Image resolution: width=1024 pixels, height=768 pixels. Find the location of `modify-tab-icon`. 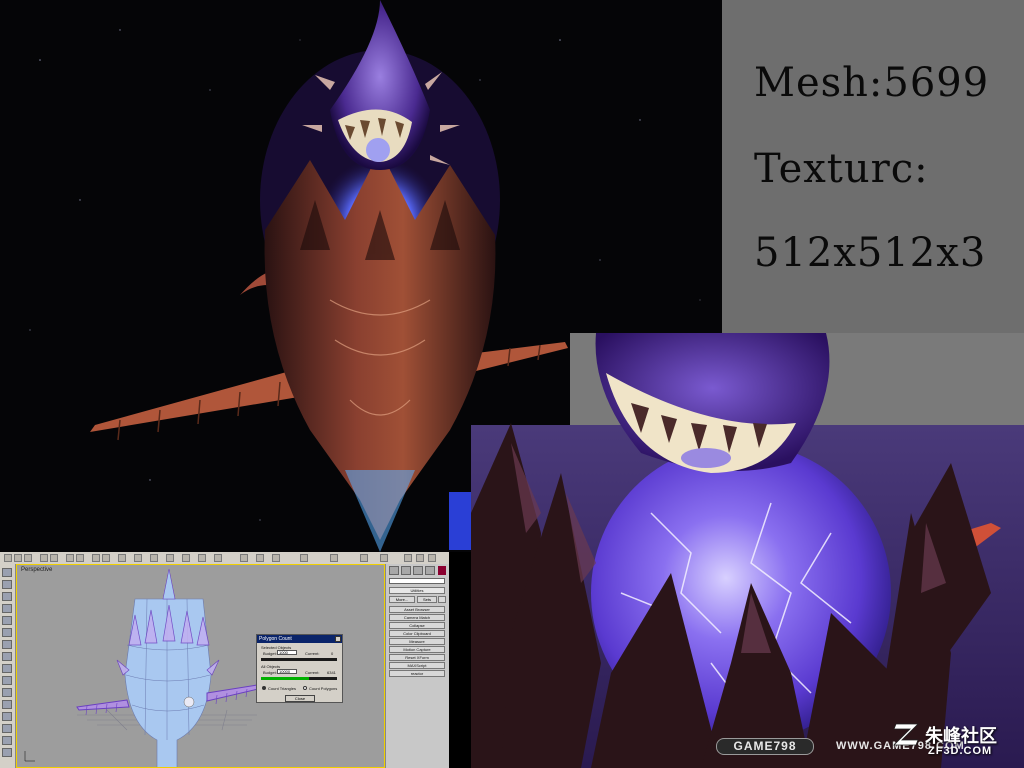

modify-tab-icon is located at coordinates (406, 570).